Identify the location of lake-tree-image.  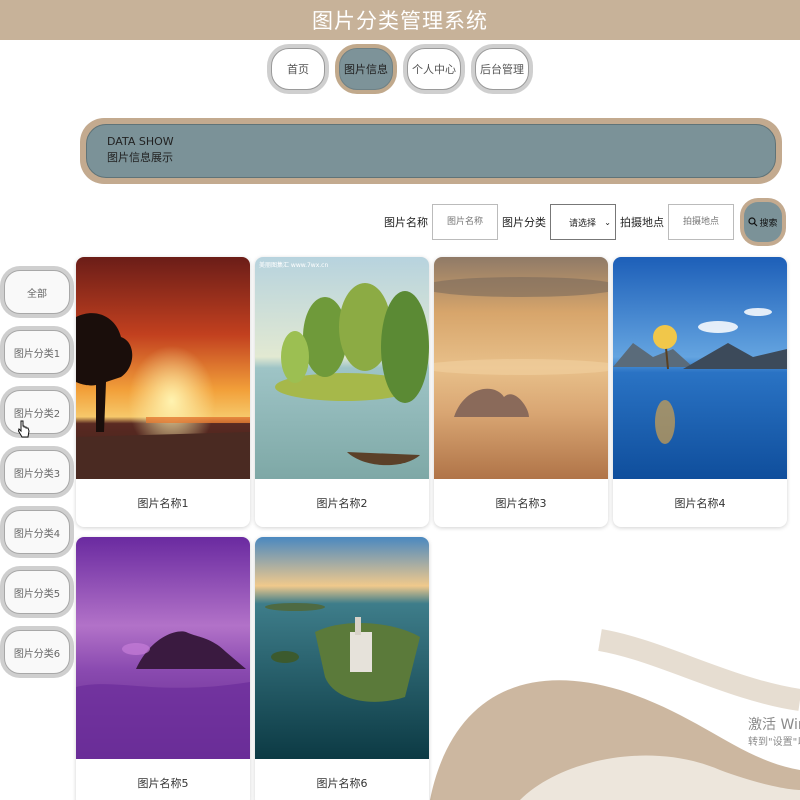
(700, 368).